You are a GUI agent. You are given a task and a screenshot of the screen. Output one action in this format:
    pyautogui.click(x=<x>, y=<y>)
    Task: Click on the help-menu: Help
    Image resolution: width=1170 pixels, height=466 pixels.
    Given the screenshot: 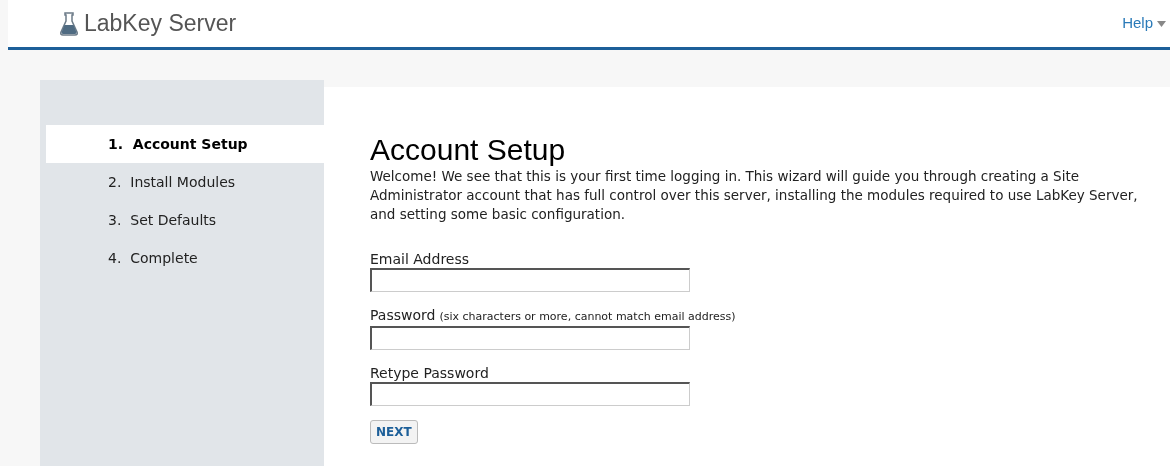 What is the action you would take?
    pyautogui.click(x=1144, y=23)
    